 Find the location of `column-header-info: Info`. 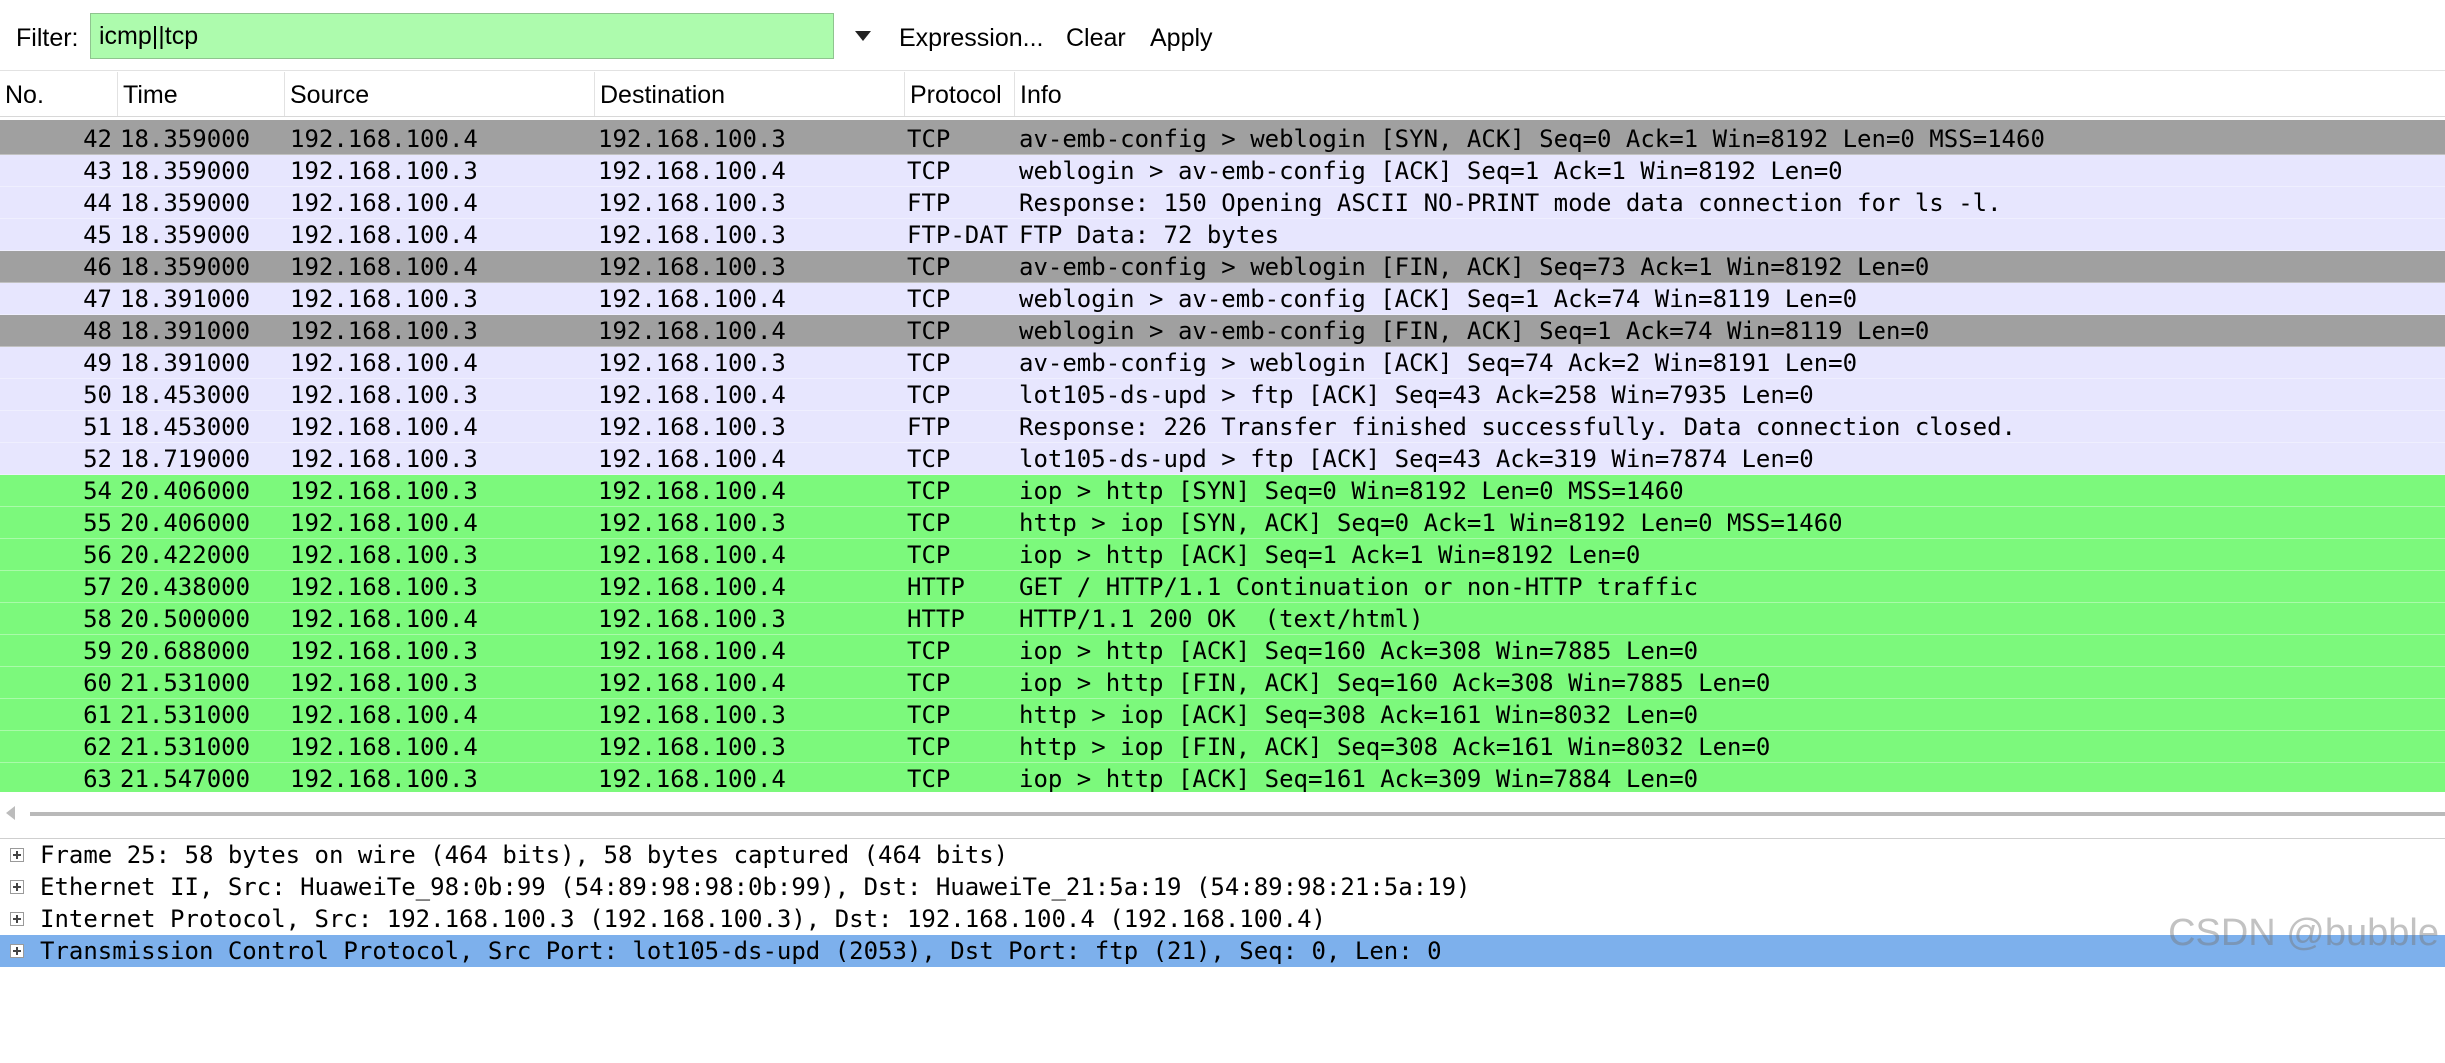

column-header-info: Info is located at coordinates (1730, 94).